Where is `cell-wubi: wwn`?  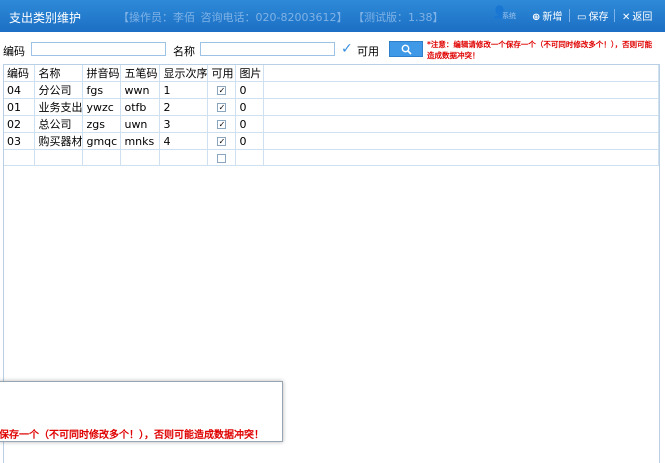
cell-wubi: wwn is located at coordinates (140, 90).